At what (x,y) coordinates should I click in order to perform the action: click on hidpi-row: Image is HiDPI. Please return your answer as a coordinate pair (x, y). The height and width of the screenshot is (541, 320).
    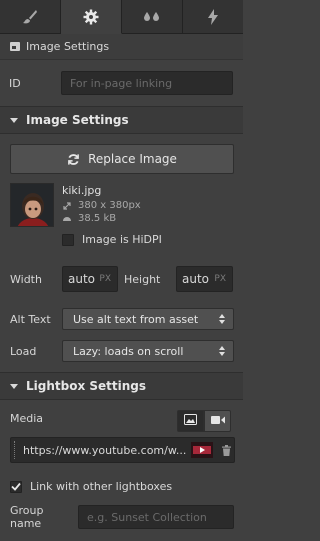
    Looking at the image, I should click on (112, 239).